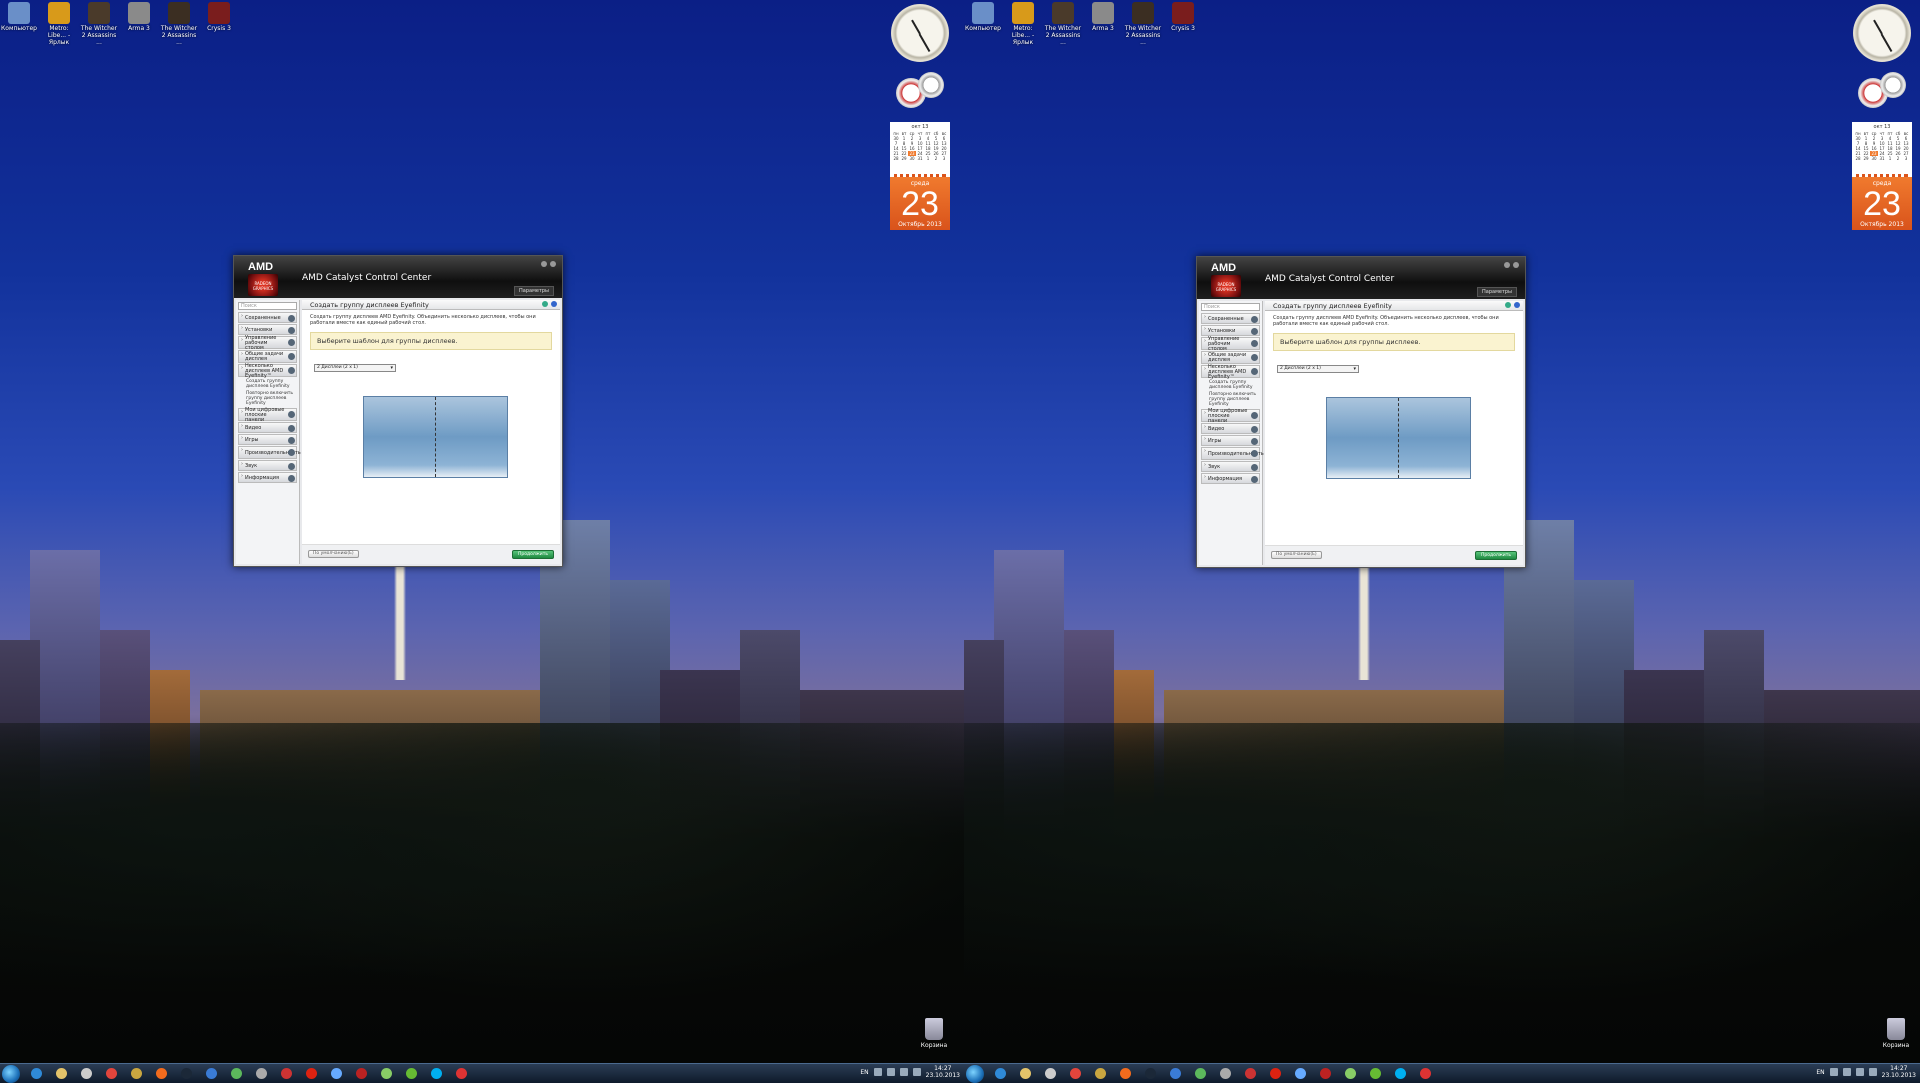 This screenshot has width=1920, height=1083. What do you see at coordinates (1508, 305) in the screenshot?
I see `back-icon` at bounding box center [1508, 305].